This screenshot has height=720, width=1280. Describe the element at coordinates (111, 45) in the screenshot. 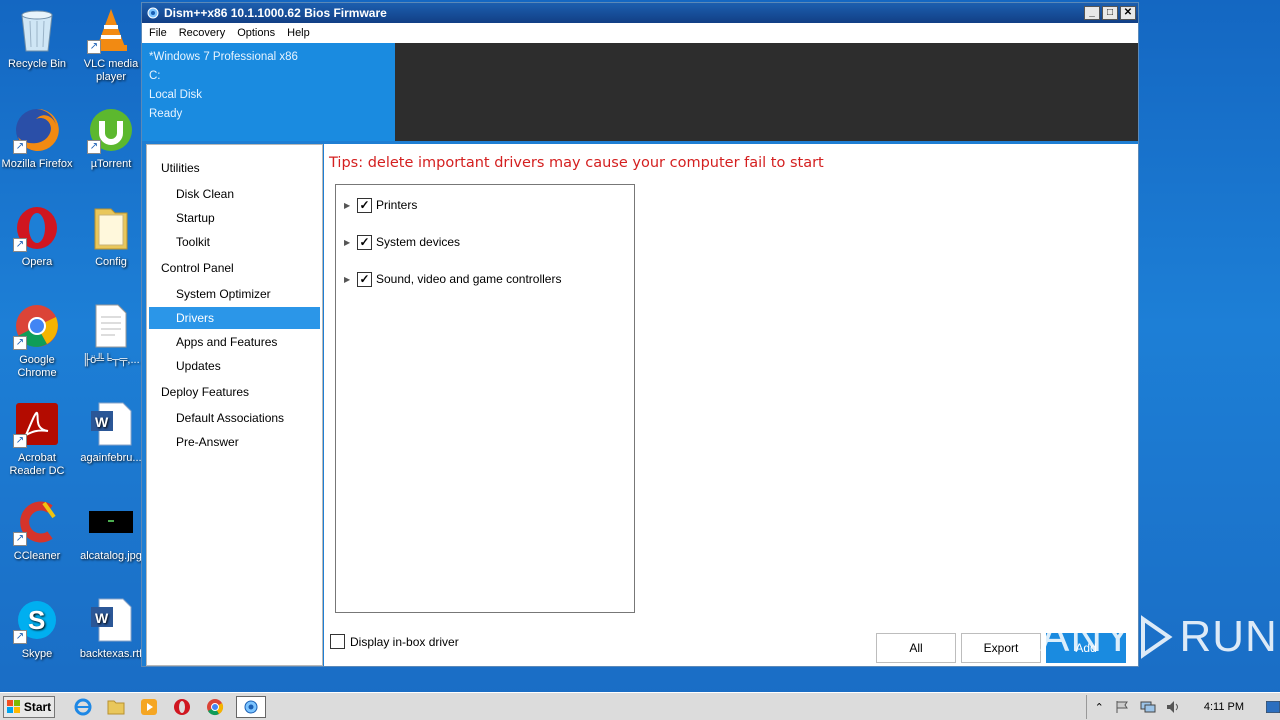

I see `desktop-icon-vlc: ↗ VLC media player` at that location.